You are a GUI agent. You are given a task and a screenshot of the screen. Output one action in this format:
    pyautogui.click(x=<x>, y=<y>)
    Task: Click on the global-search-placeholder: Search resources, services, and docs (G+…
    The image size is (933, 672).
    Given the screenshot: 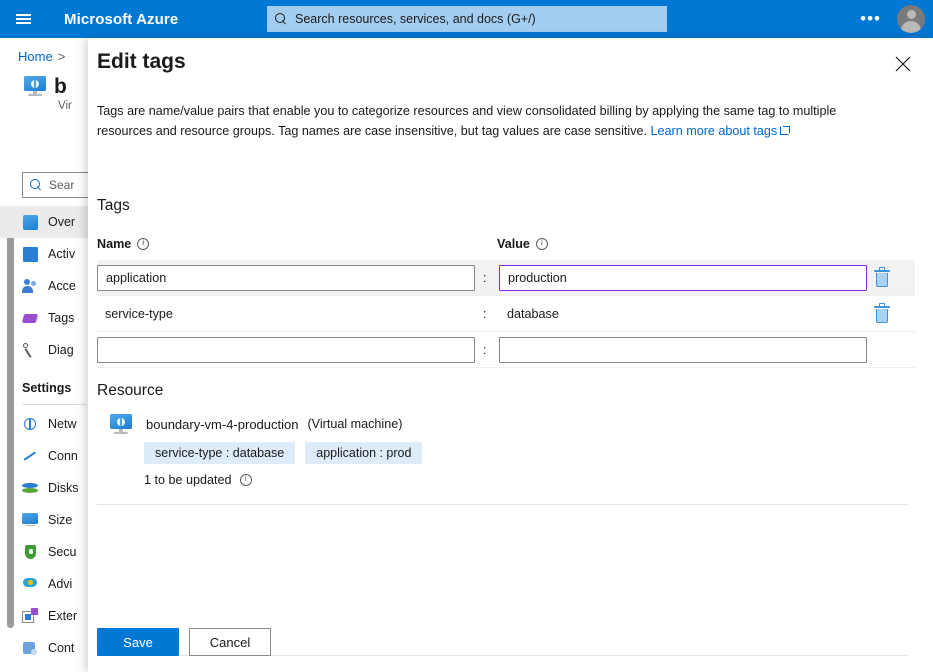 What is the action you would take?
    pyautogui.click(x=415, y=19)
    